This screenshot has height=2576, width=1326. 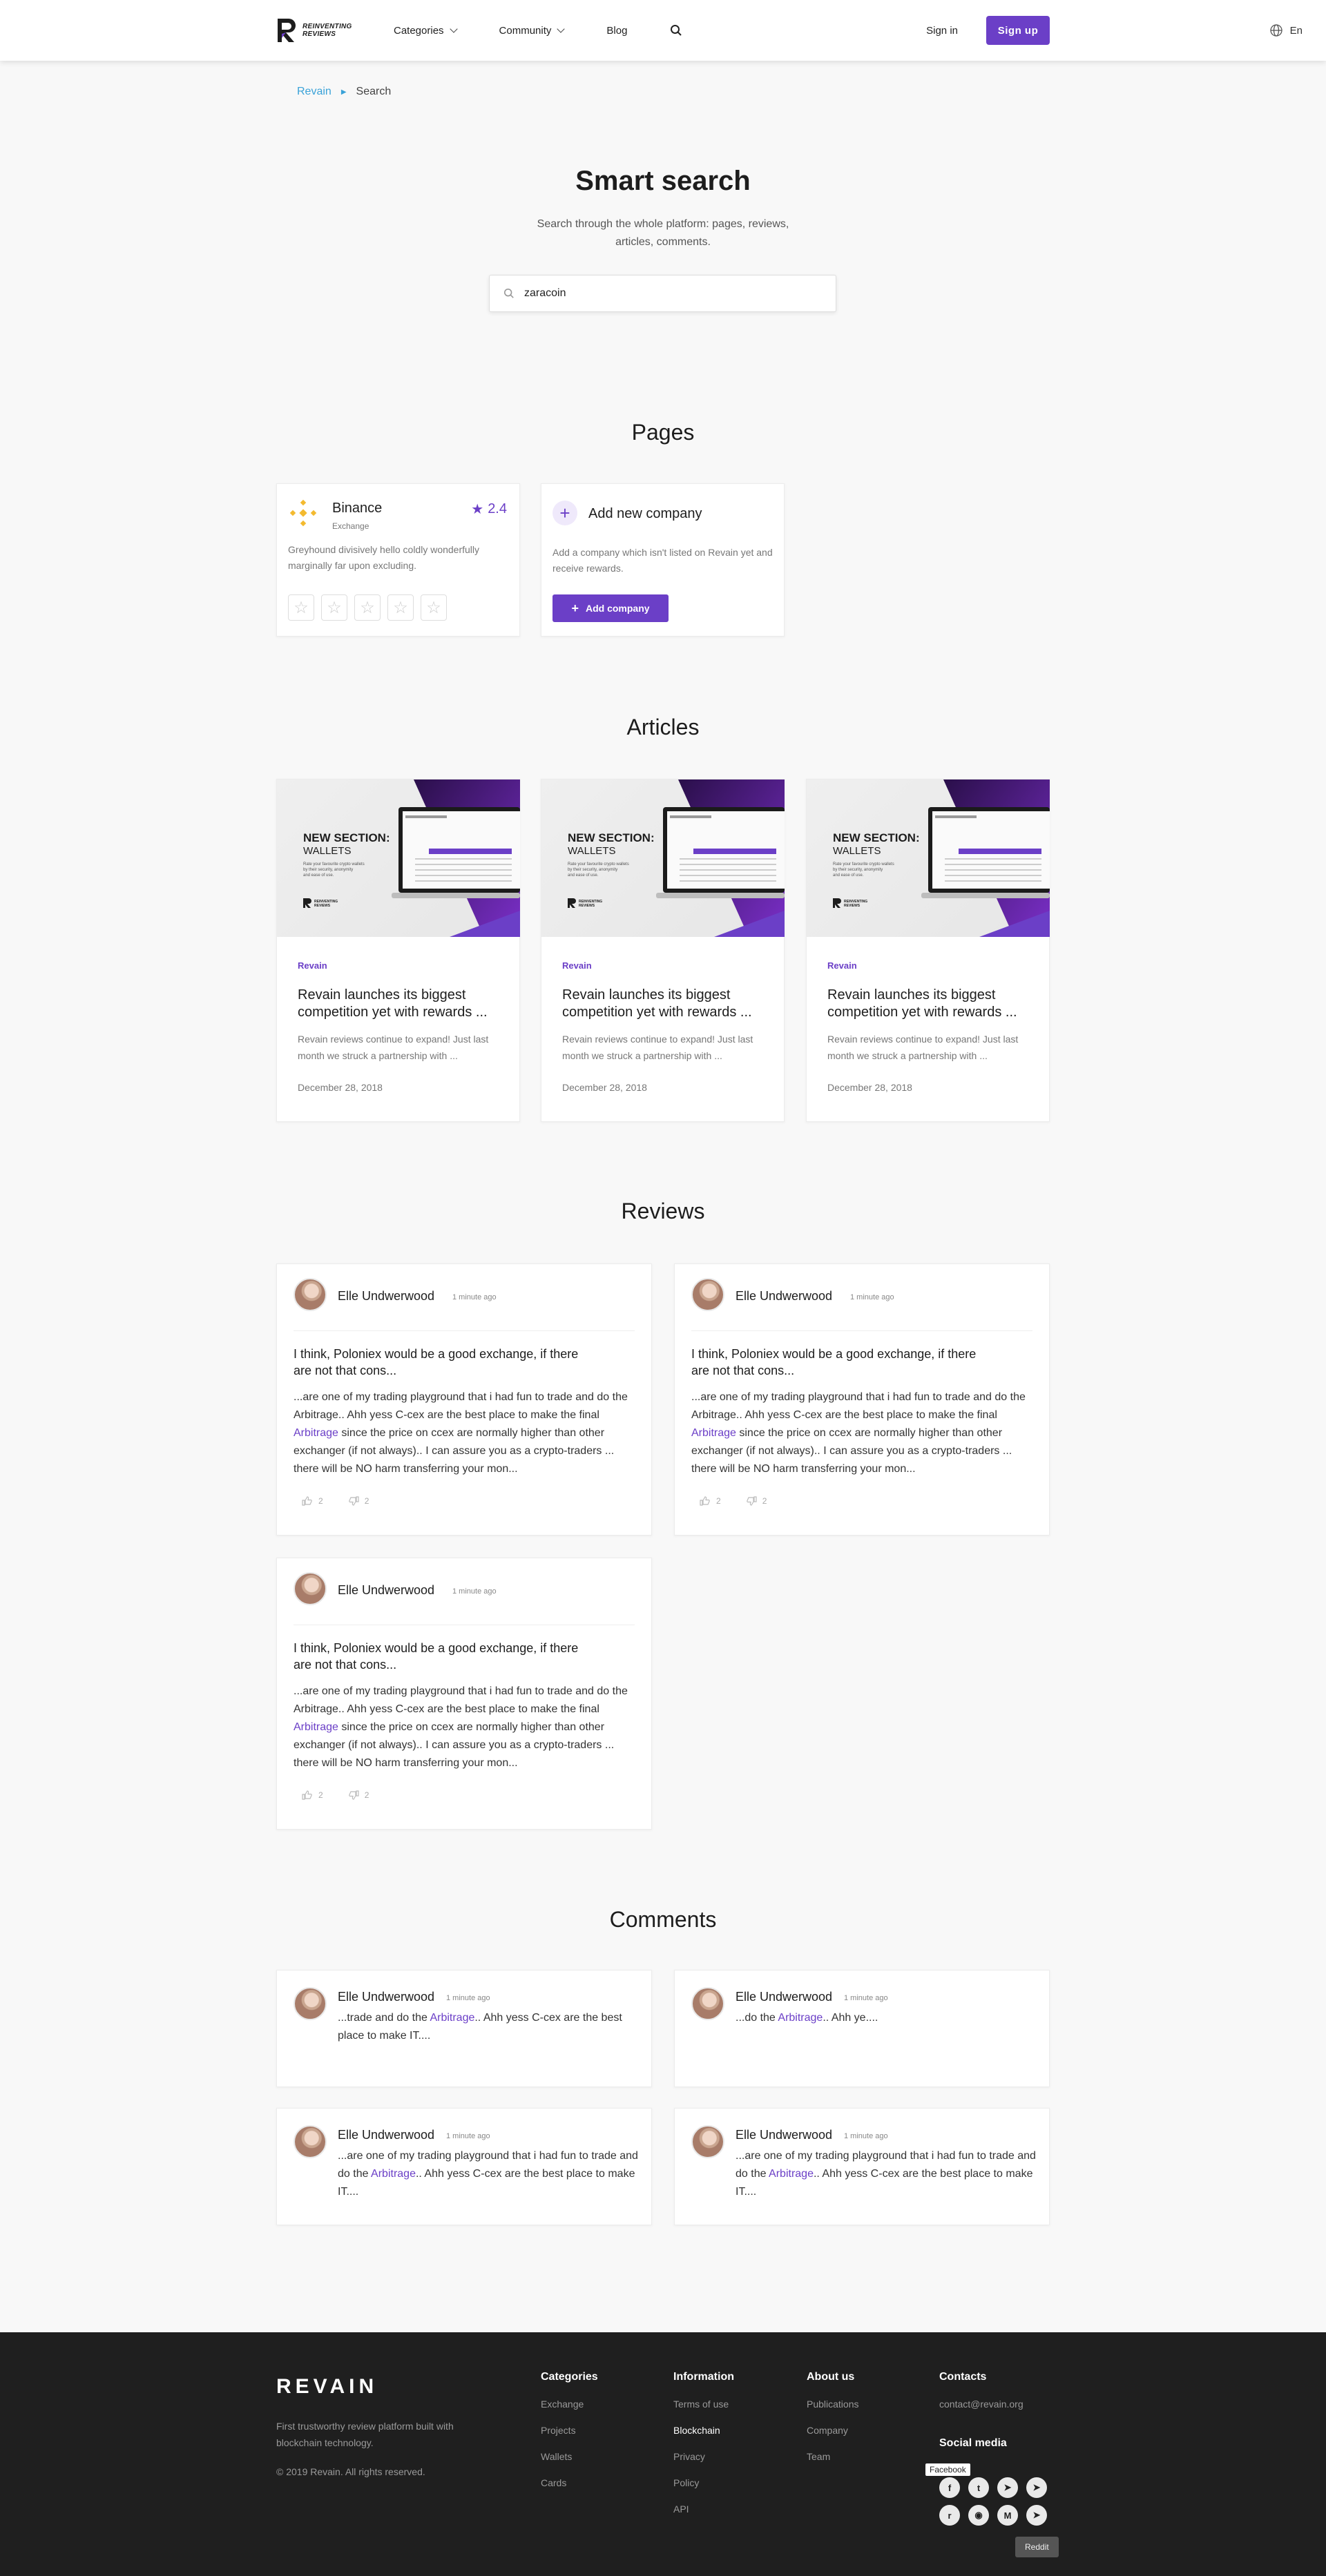 What do you see at coordinates (833, 2457) in the screenshot?
I see `footer-link: Team` at bounding box center [833, 2457].